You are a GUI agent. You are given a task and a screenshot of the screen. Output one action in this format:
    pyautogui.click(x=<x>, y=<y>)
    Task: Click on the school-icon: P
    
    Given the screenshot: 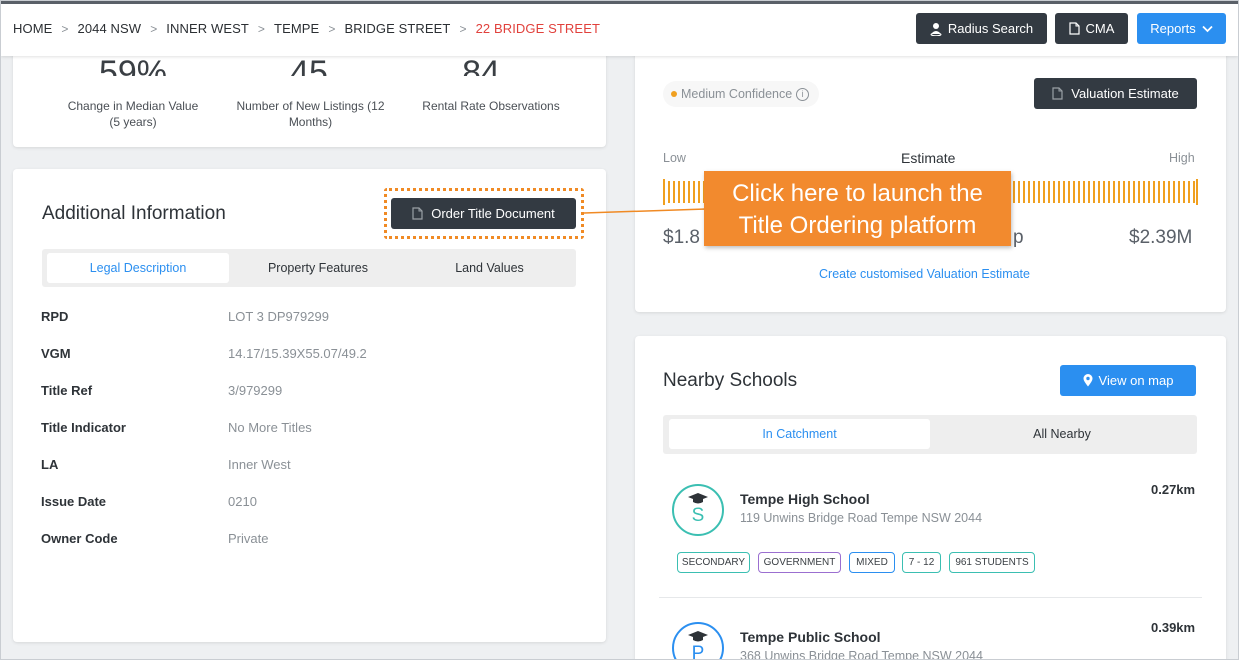 What is the action you would take?
    pyautogui.click(x=698, y=640)
    